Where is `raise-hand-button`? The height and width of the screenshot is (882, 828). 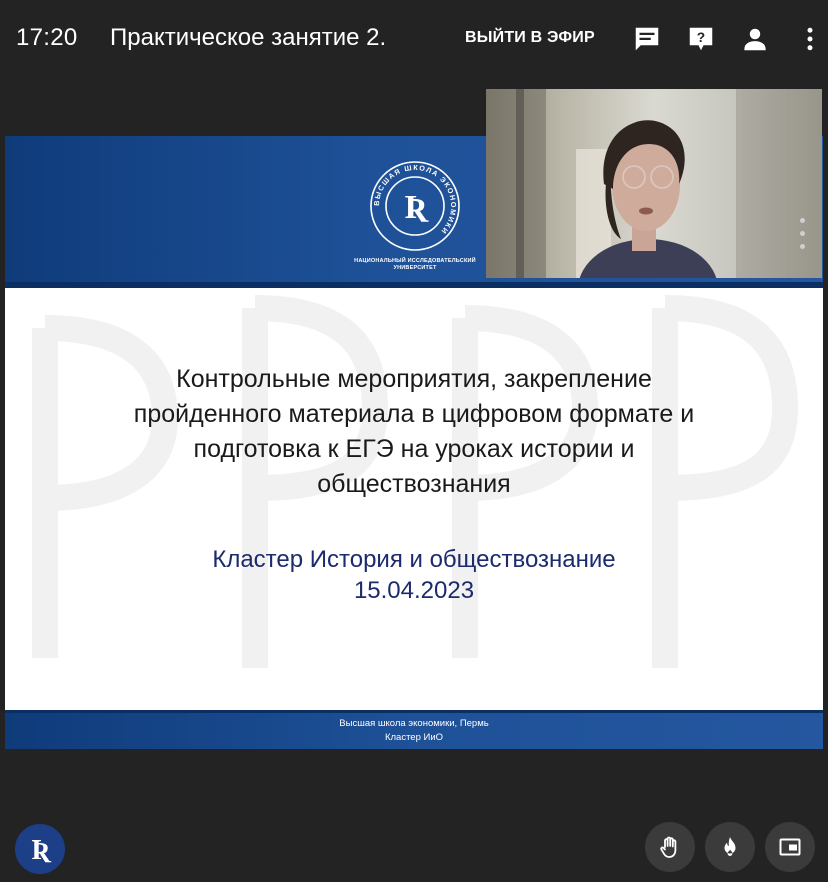
raise-hand-button is located at coordinates (670, 847).